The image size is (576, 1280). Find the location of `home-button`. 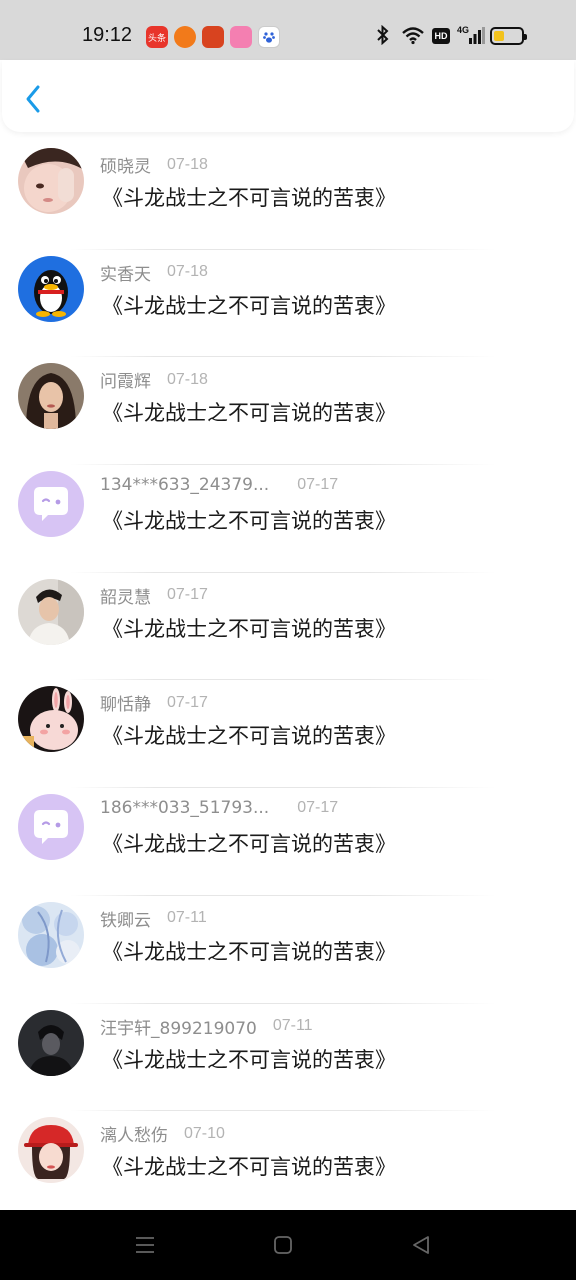

home-button is located at coordinates (283, 1245).